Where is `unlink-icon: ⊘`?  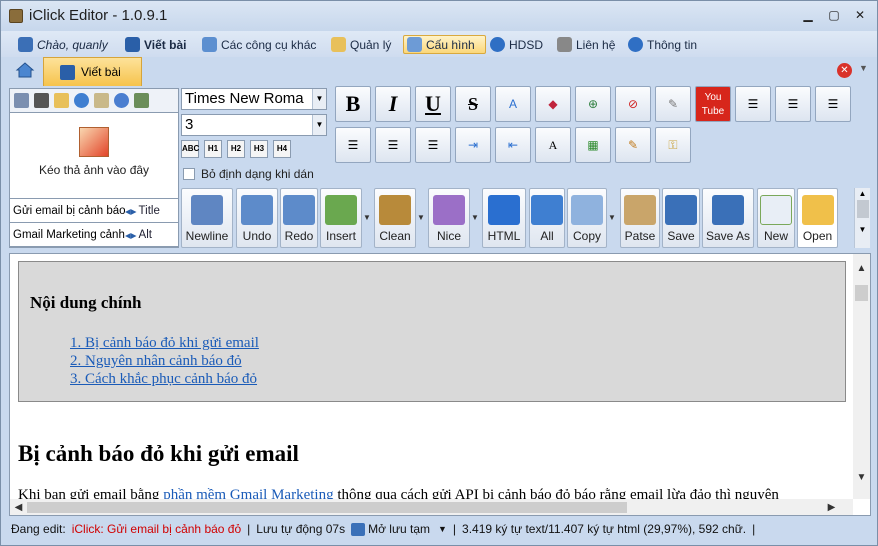
unlink-icon: ⊘ is located at coordinates (633, 104).